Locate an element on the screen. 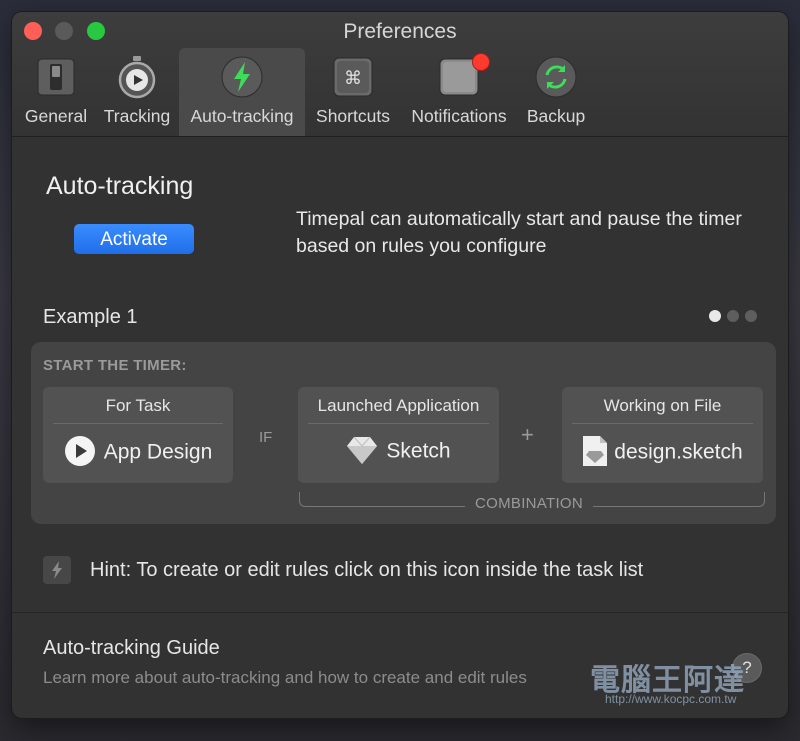  tab-general-label: General is located at coordinates (56, 116).